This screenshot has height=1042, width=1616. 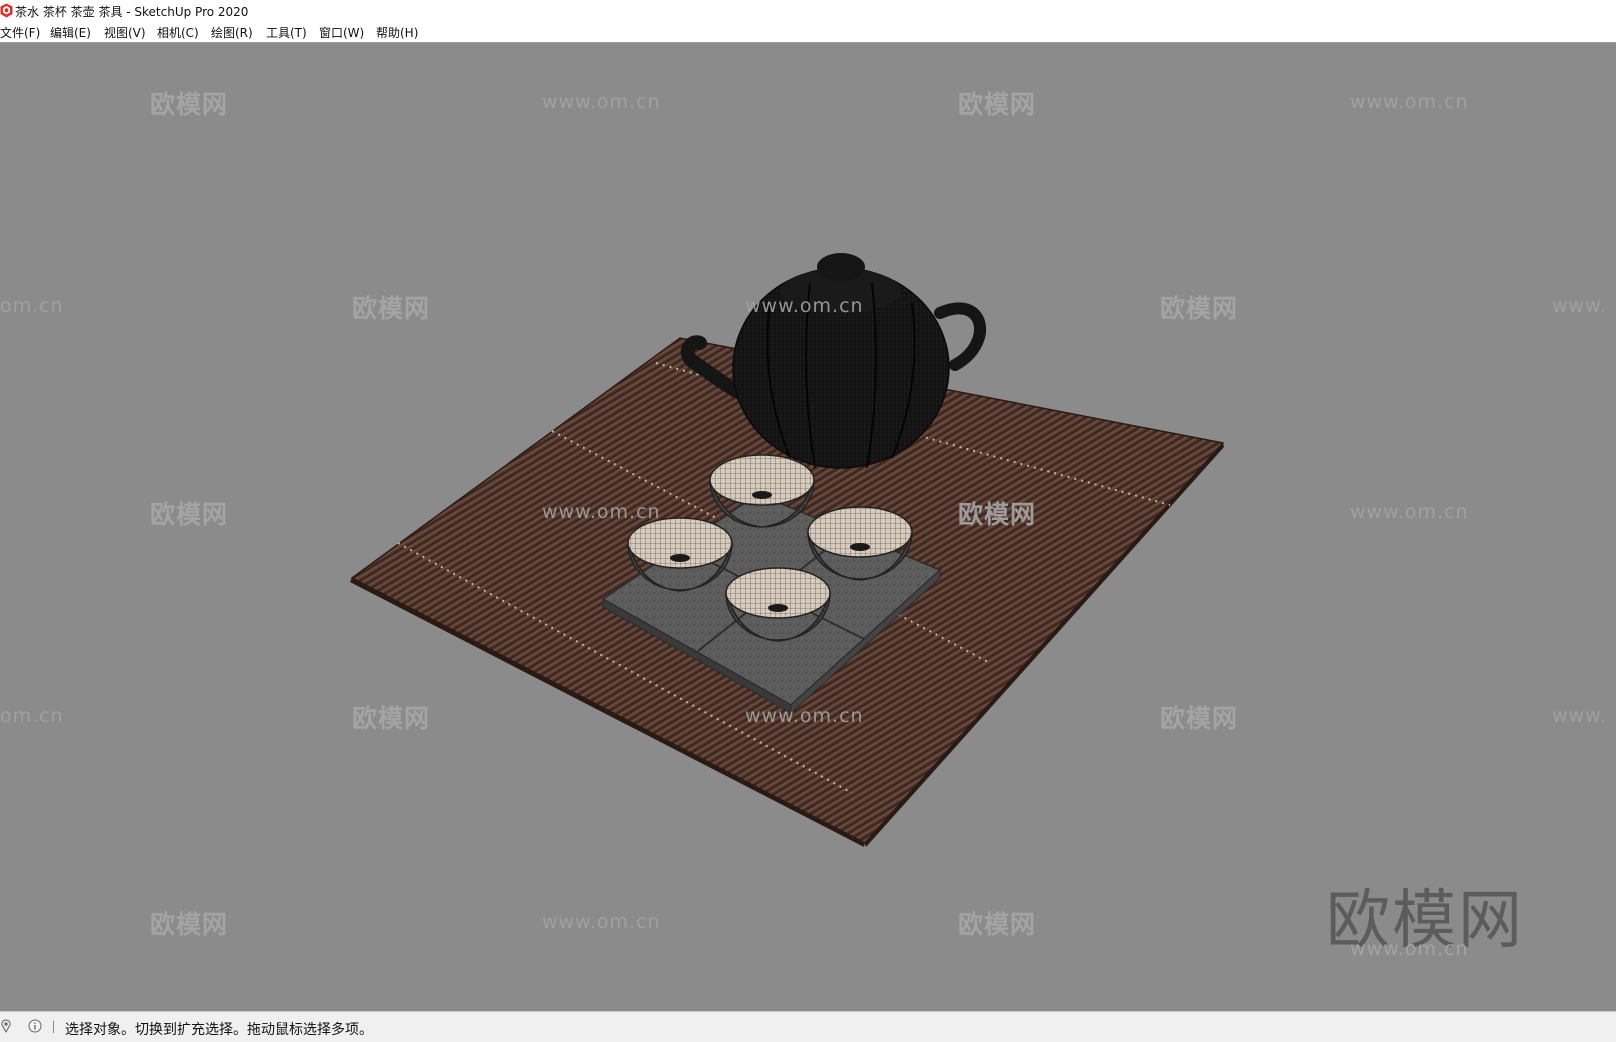 What do you see at coordinates (6, 1026) in the screenshot?
I see `geolocation-icon` at bounding box center [6, 1026].